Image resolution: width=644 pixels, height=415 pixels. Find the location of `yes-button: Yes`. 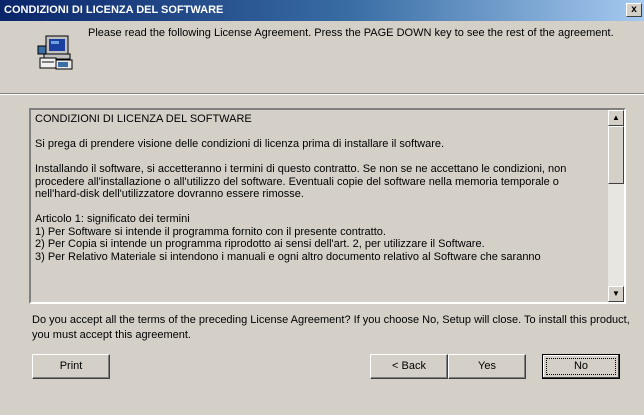

yes-button: Yes is located at coordinates (487, 366).